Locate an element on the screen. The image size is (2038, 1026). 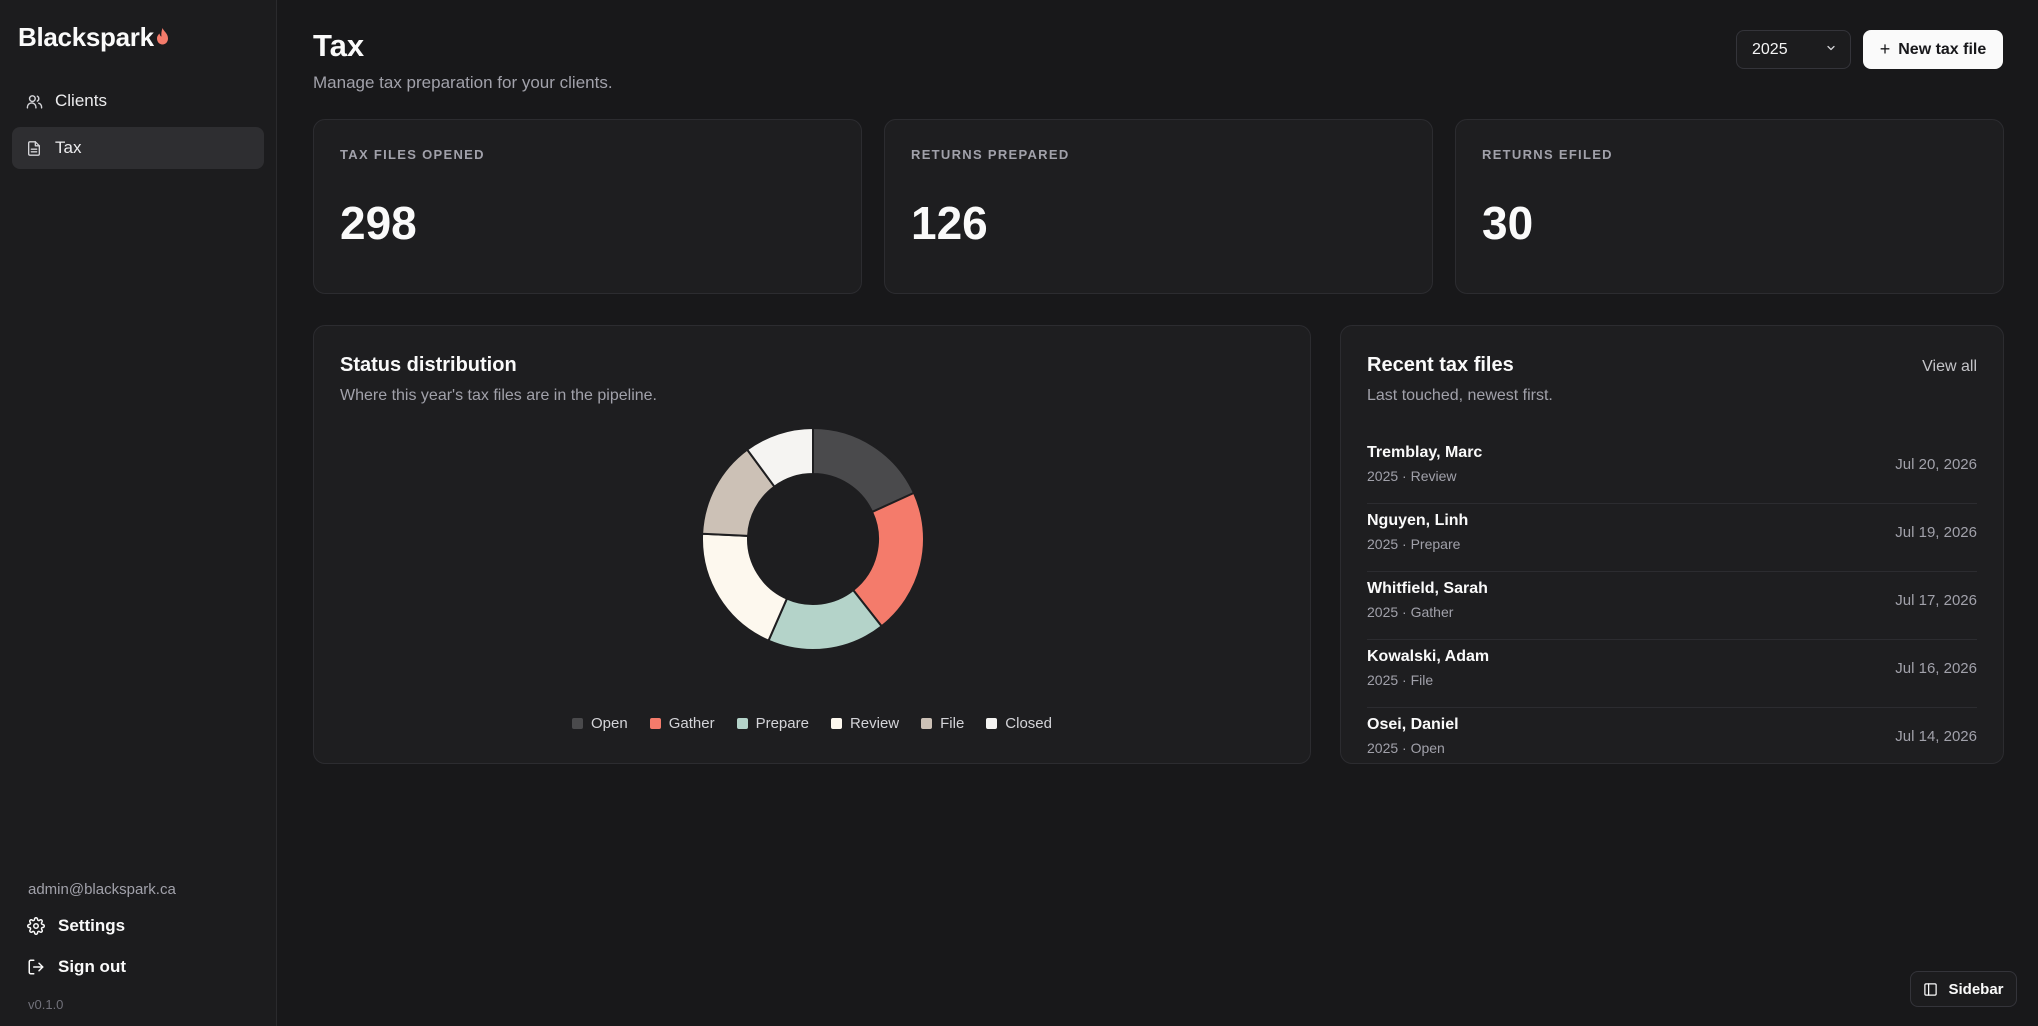
chevron-down-icon is located at coordinates (1831, 50).